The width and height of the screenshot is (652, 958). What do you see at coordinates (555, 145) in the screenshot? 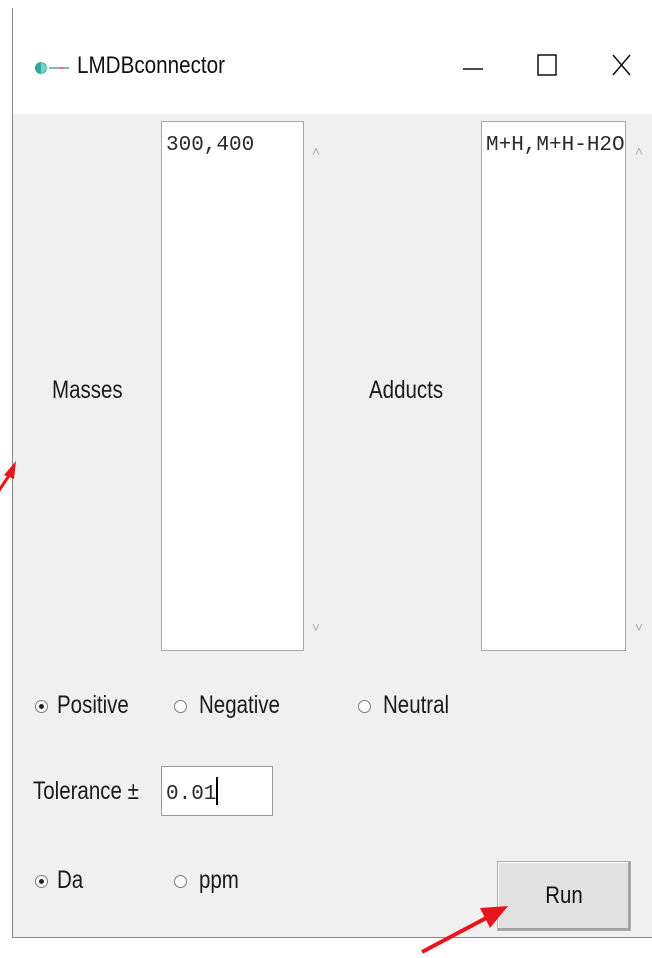
I see `adducts-text: M+H,M+H-H2O` at bounding box center [555, 145].